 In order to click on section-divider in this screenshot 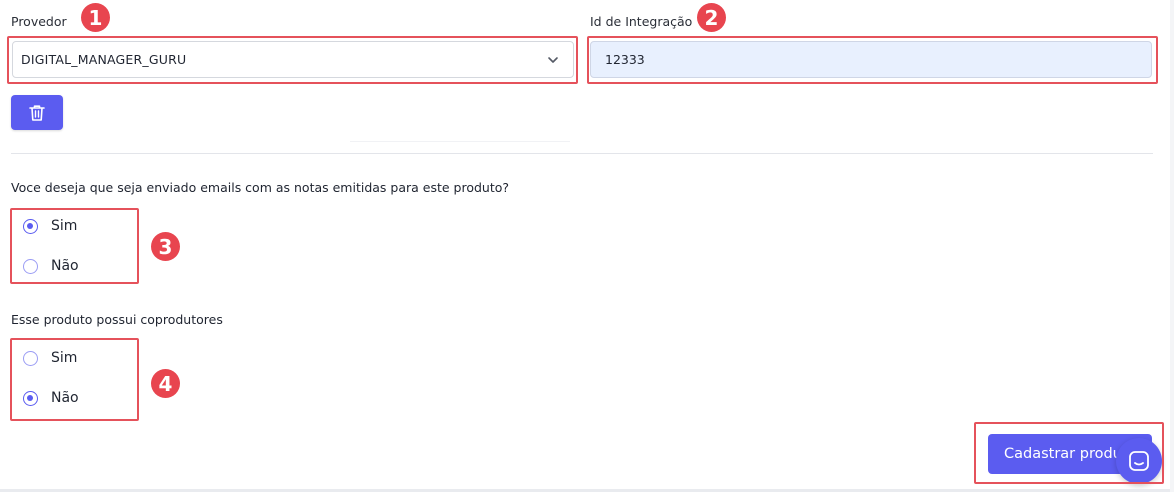, I will do `click(582, 153)`.